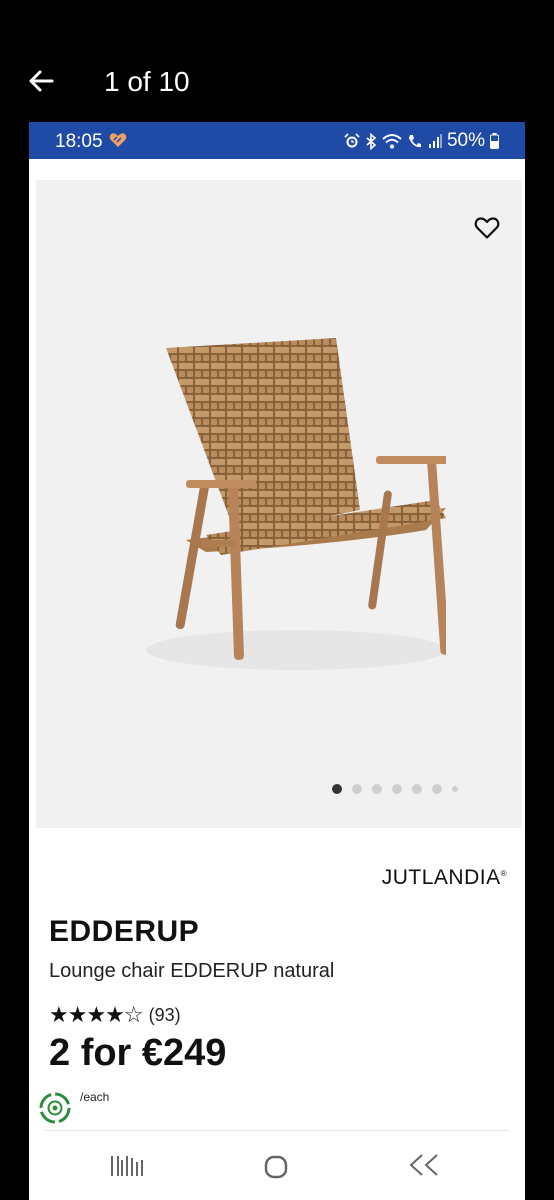  I want to click on back-icon, so click(424, 1165).